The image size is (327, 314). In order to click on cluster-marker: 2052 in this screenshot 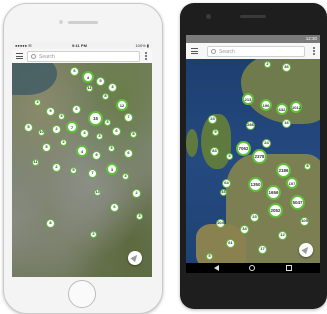, I will do `click(275, 210)`.